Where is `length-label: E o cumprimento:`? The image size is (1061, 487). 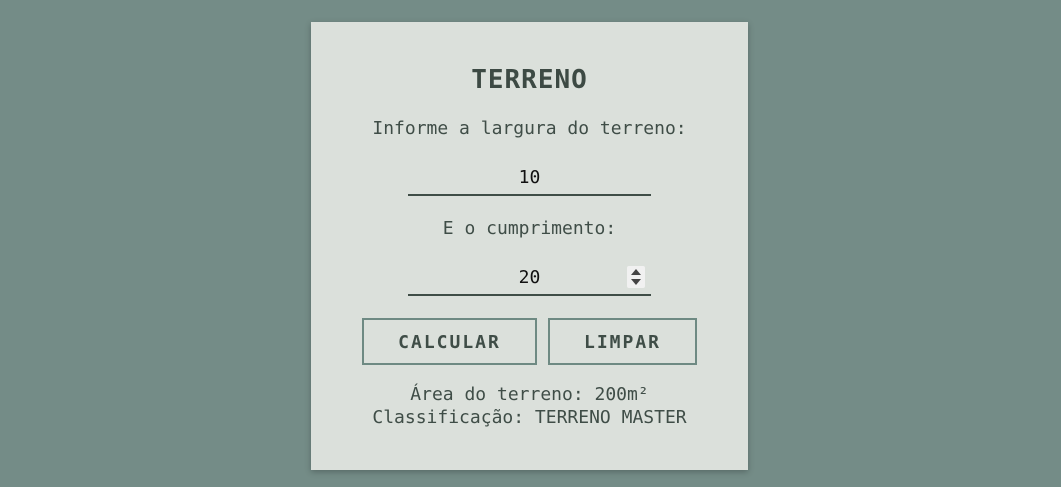 length-label: E o cumprimento: is located at coordinates (529, 228).